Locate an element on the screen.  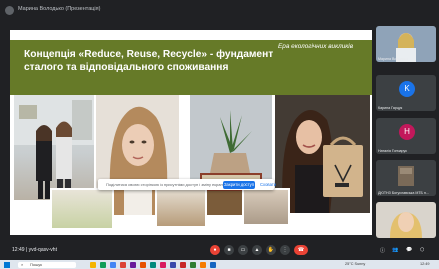
participant-name: Марина Володько is located at coordinates (393, 59).